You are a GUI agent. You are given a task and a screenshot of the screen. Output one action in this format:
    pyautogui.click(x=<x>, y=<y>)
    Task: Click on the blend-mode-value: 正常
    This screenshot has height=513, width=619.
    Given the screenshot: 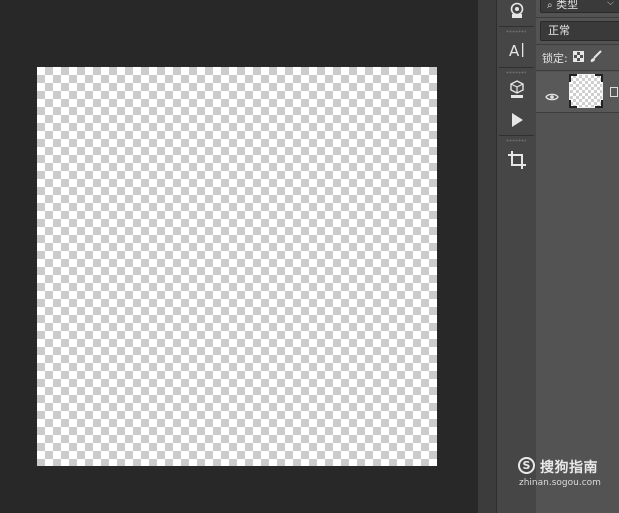 What is the action you would take?
    pyautogui.click(x=559, y=30)
    